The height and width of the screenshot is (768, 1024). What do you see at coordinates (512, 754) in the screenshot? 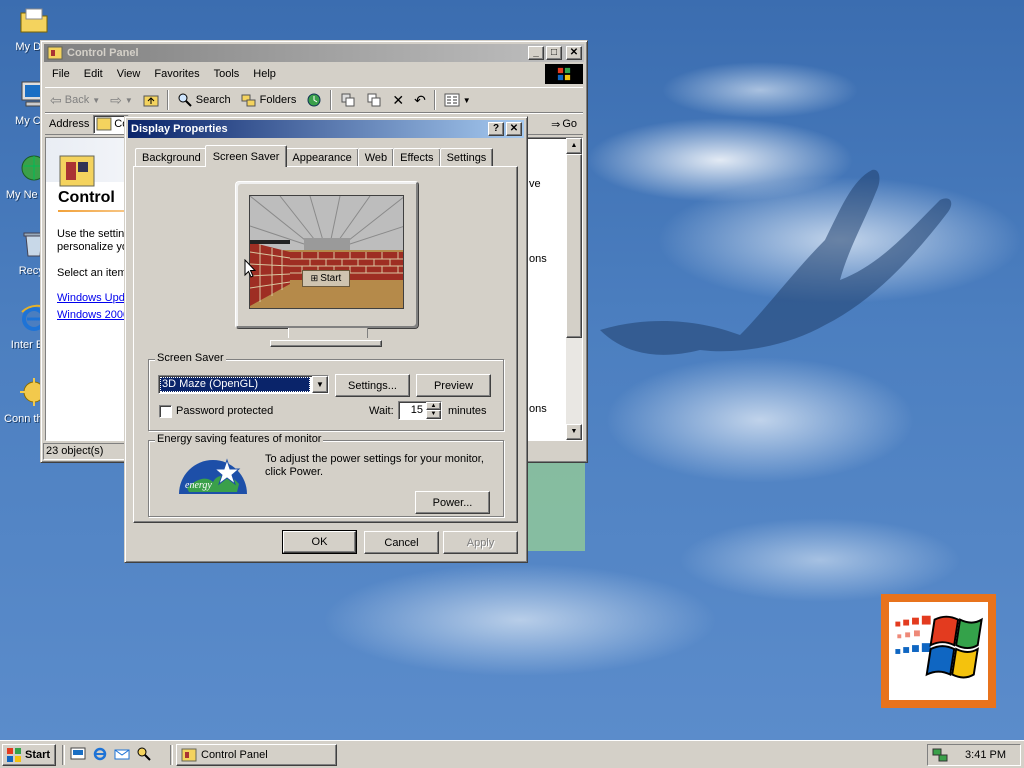
I see `taskbar: Start Control Panel 3:41 PM` at bounding box center [512, 754].